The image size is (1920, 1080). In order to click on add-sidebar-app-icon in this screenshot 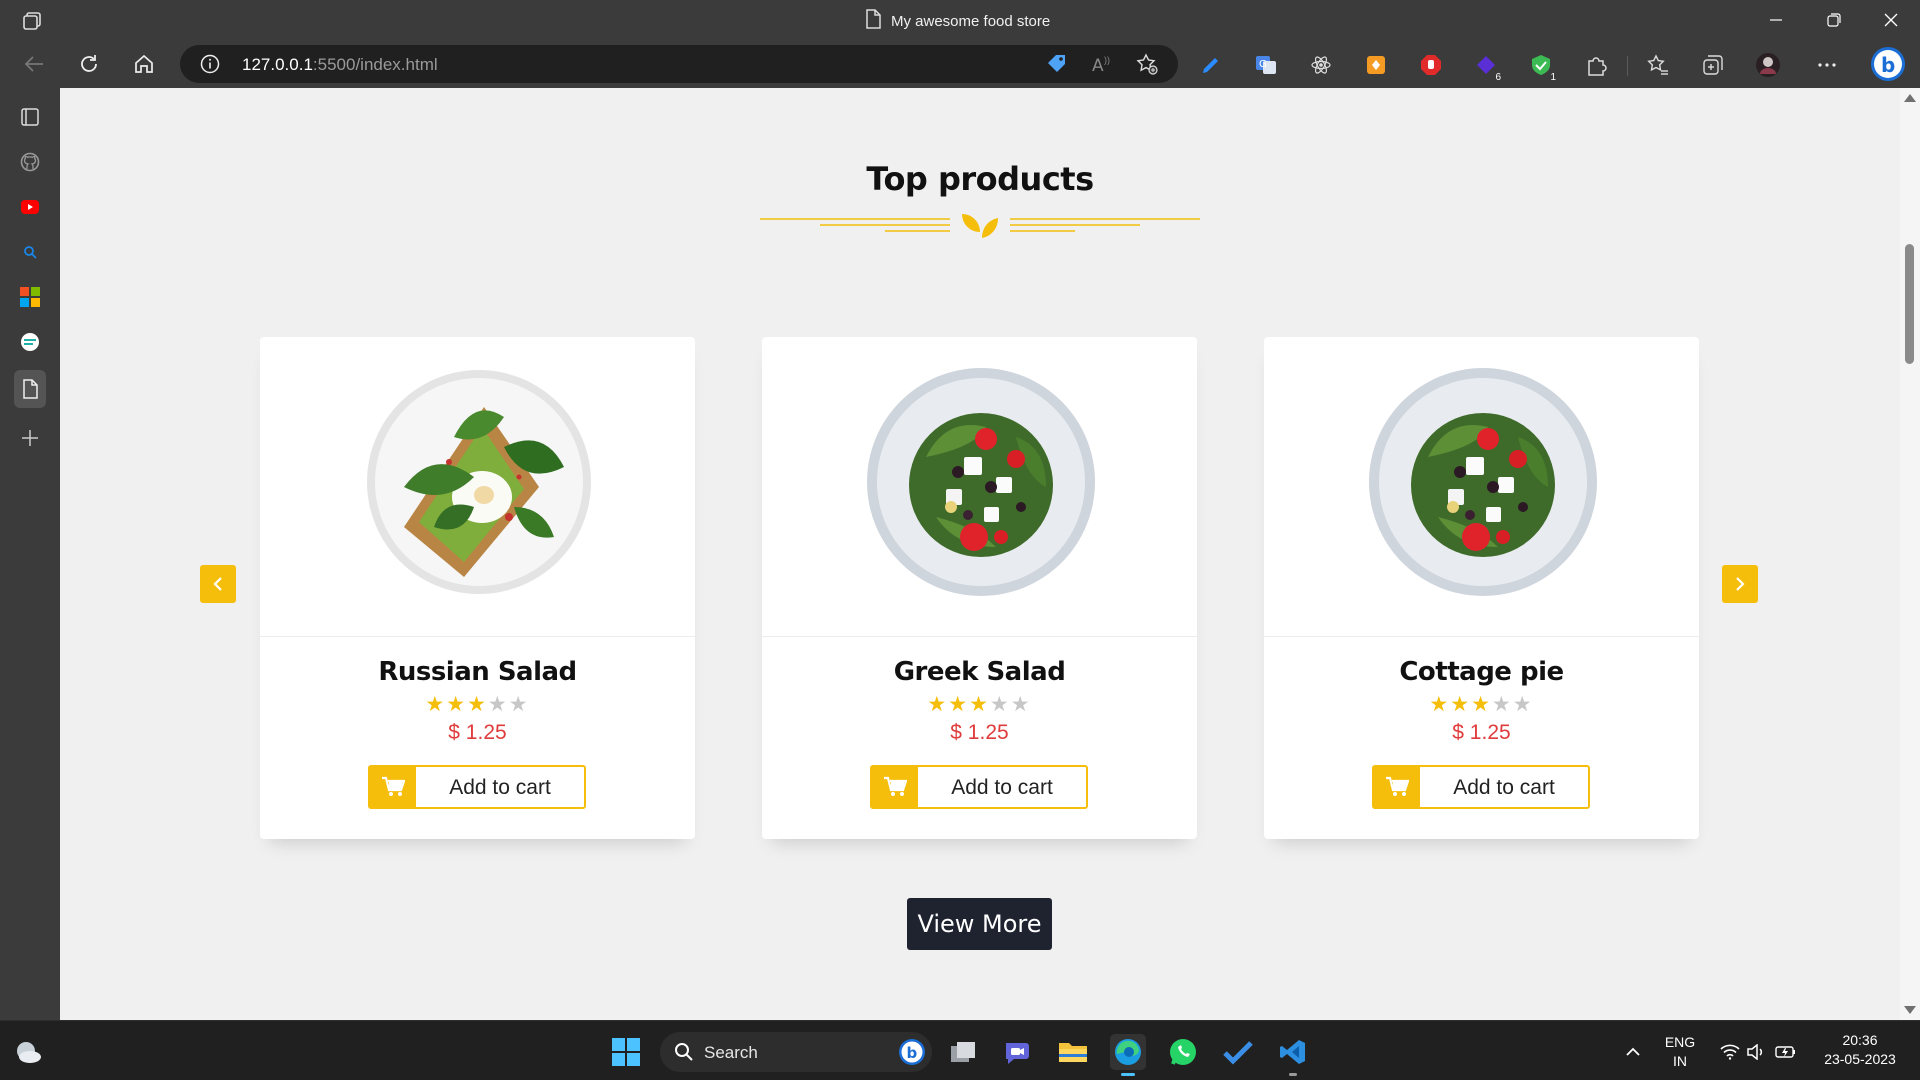, I will do `click(30, 438)`.